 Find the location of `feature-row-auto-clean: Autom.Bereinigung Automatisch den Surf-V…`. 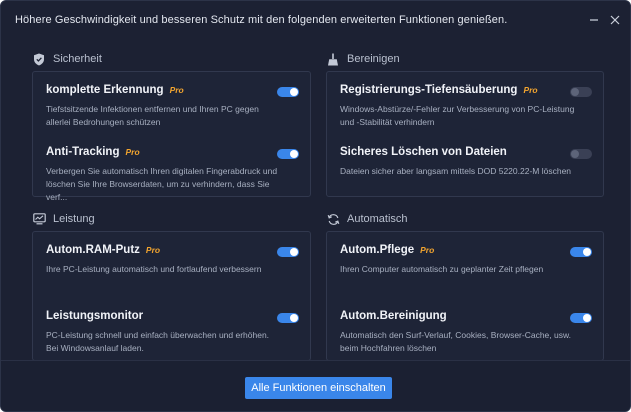

feature-row-auto-clean: Autom.Bereinigung Automatisch den Surf-V… is located at coordinates (465, 331).